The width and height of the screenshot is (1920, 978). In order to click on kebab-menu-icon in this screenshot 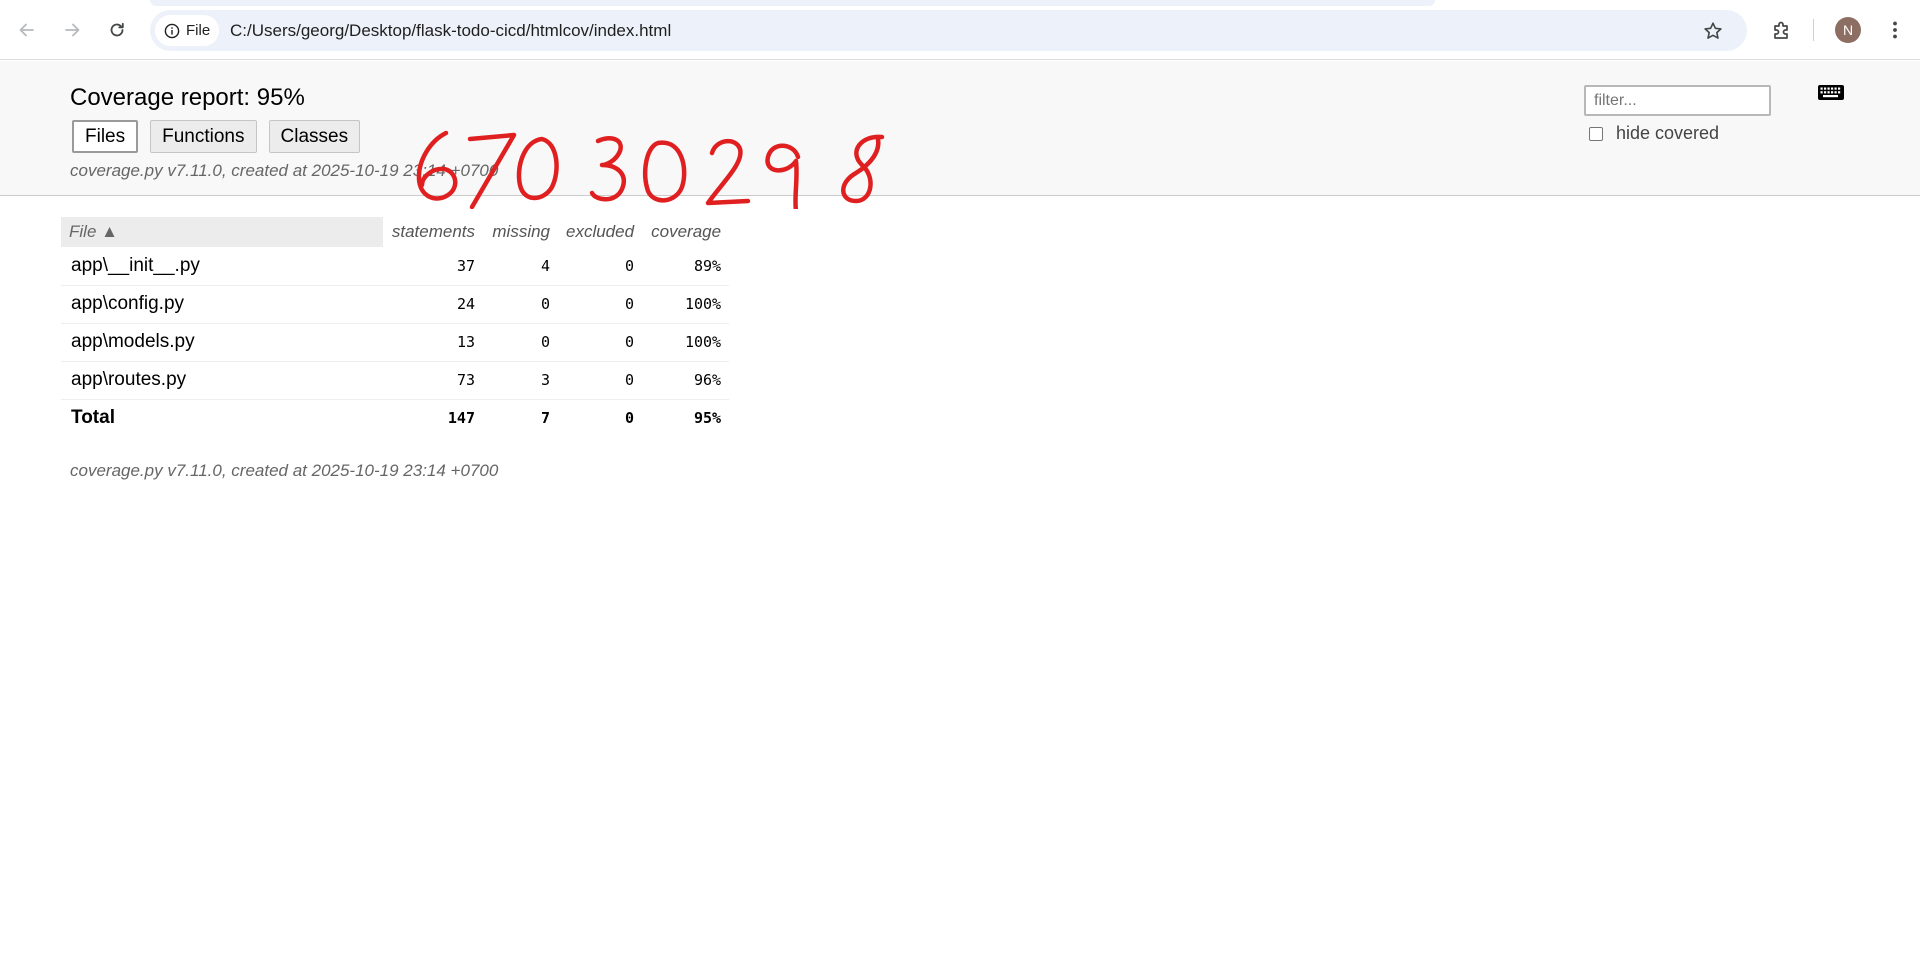, I will do `click(1895, 30)`.